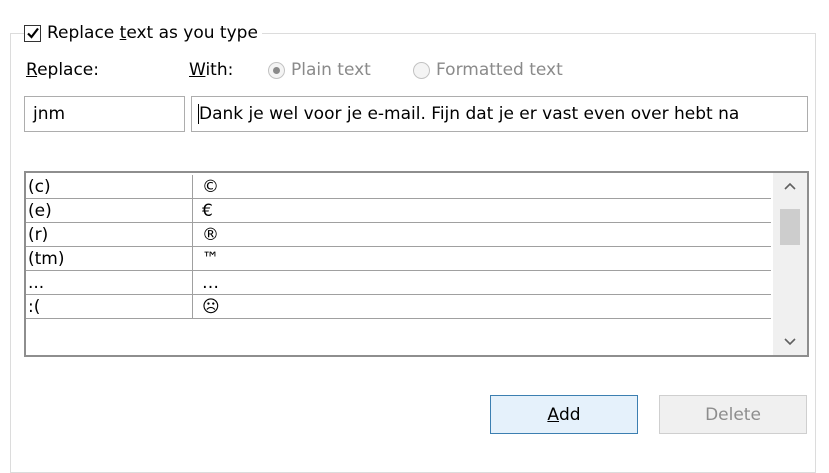 Image resolution: width=829 pixels, height=473 pixels. What do you see at coordinates (398, 307) in the screenshot?
I see `list-row: :( ☹` at bounding box center [398, 307].